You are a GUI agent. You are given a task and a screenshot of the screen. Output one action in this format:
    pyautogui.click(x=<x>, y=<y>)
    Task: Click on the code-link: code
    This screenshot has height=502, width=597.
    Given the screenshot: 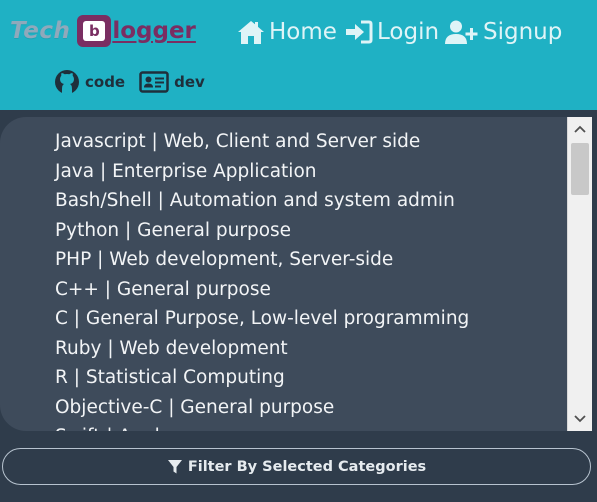 What is the action you would take?
    pyautogui.click(x=89, y=82)
    